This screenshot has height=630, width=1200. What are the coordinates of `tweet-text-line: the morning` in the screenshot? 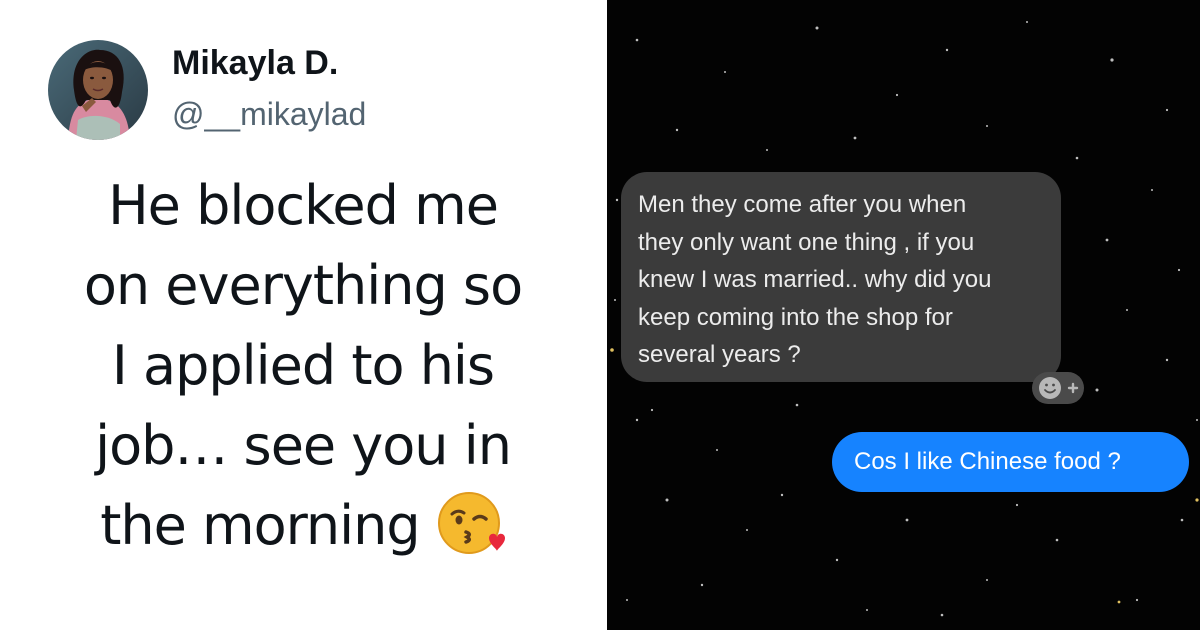 It's located at (260, 525).